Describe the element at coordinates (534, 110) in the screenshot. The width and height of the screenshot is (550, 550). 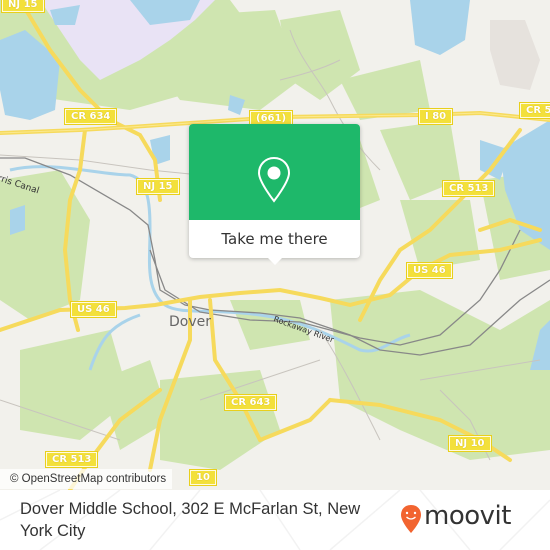
I see `road-label-cr513-right: CR 513` at that location.